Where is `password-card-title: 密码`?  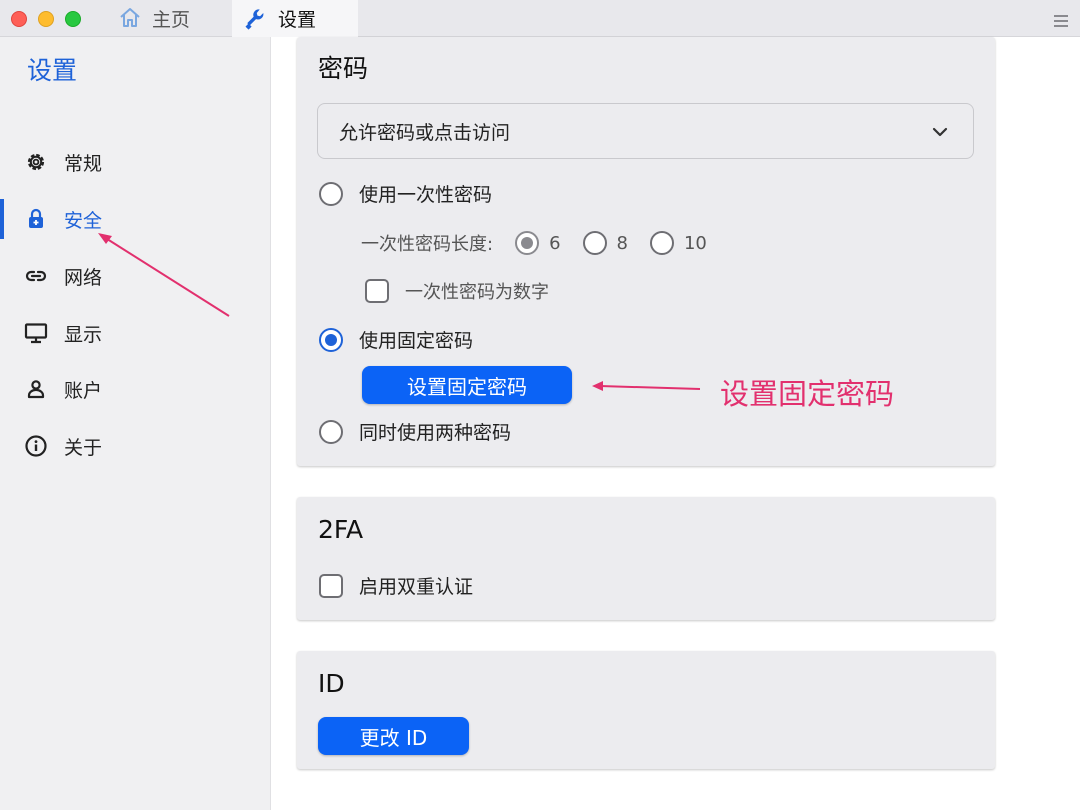 password-card-title: 密码 is located at coordinates (343, 68).